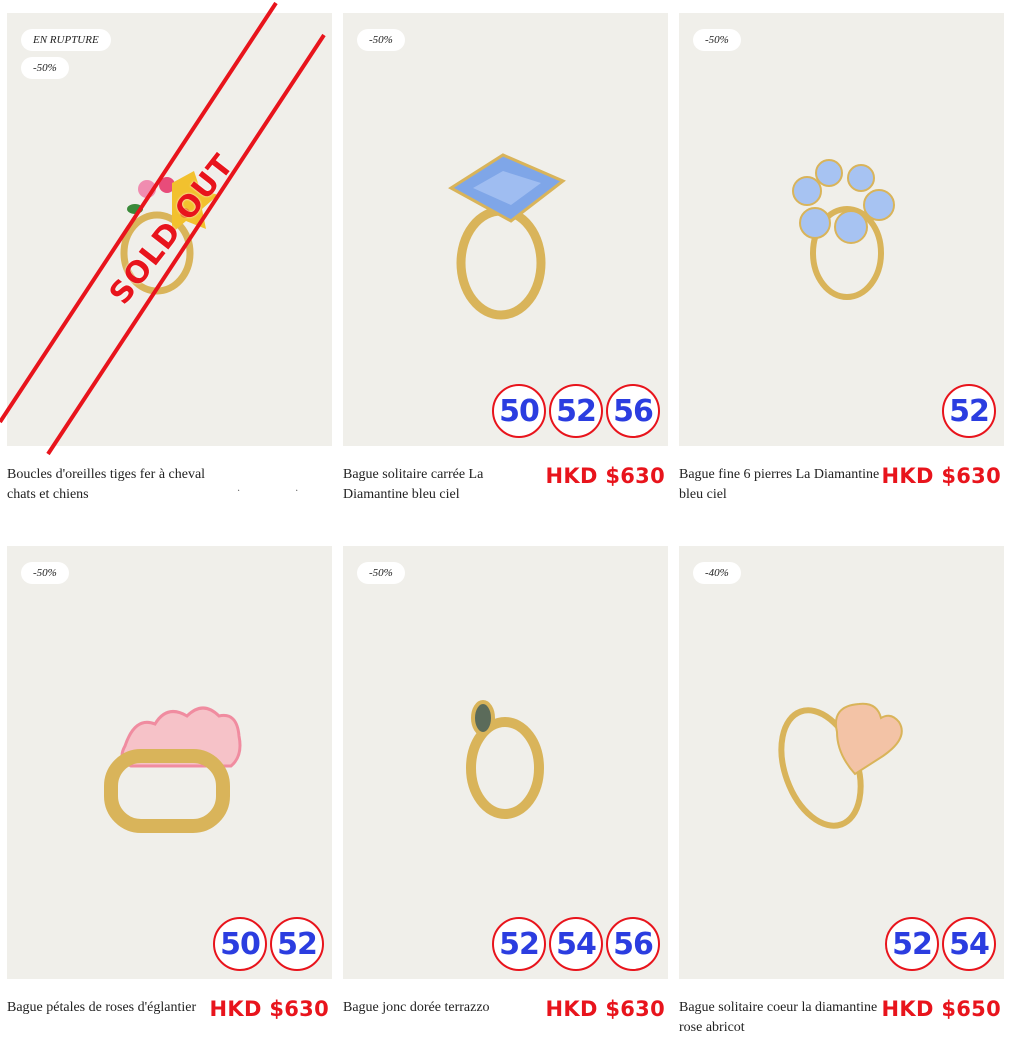 This screenshot has height=1050, width=1011. Describe the element at coordinates (66, 40) in the screenshot. I see `out-of-stock-badge: EN RUPTURE` at that location.